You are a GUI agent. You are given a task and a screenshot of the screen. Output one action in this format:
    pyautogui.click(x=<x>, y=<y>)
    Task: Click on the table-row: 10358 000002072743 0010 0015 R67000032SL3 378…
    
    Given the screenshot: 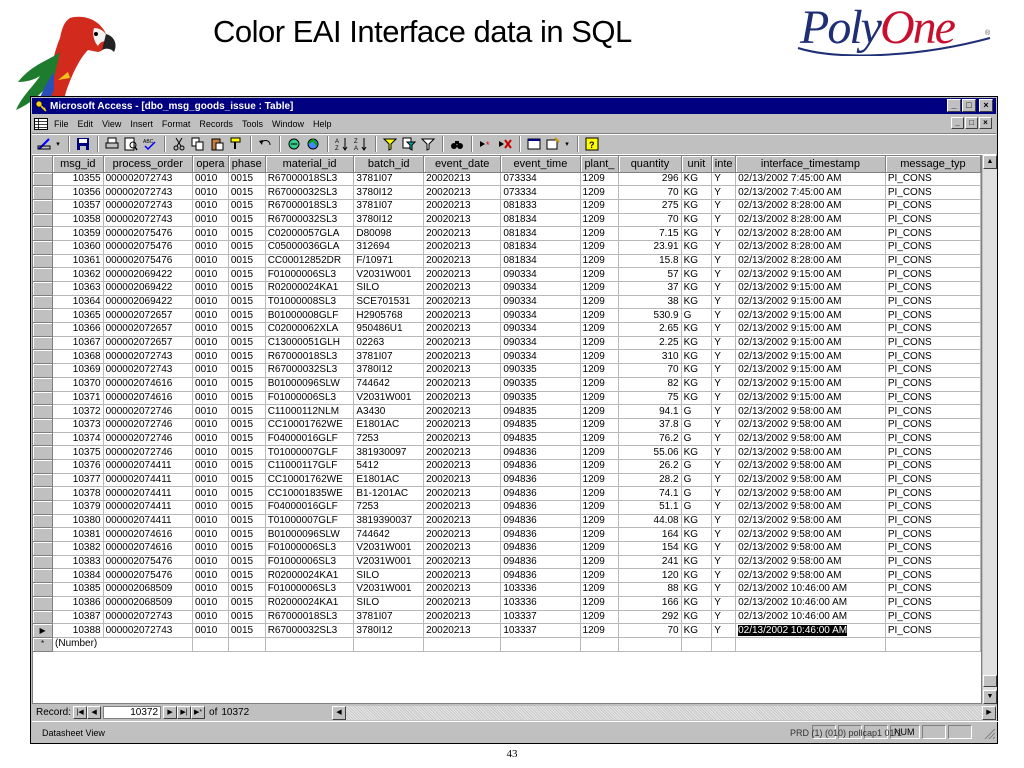 What is the action you would take?
    pyautogui.click(x=507, y=220)
    